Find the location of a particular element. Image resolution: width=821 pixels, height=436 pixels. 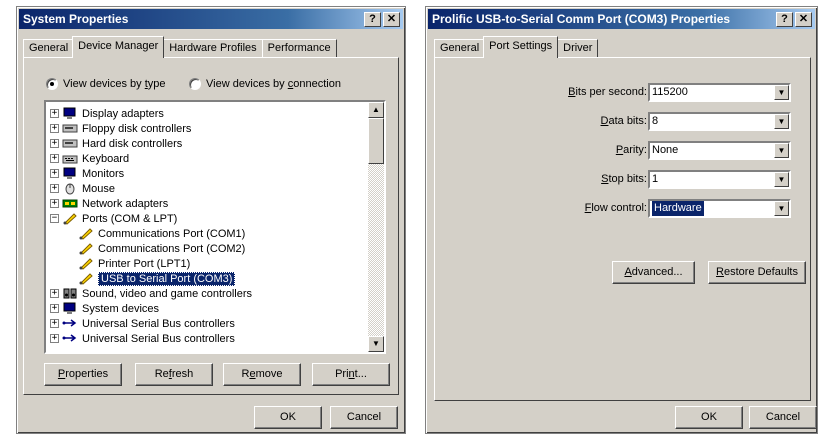

tree-child-item: Printer Port (LPT1) is located at coordinates (134, 263).